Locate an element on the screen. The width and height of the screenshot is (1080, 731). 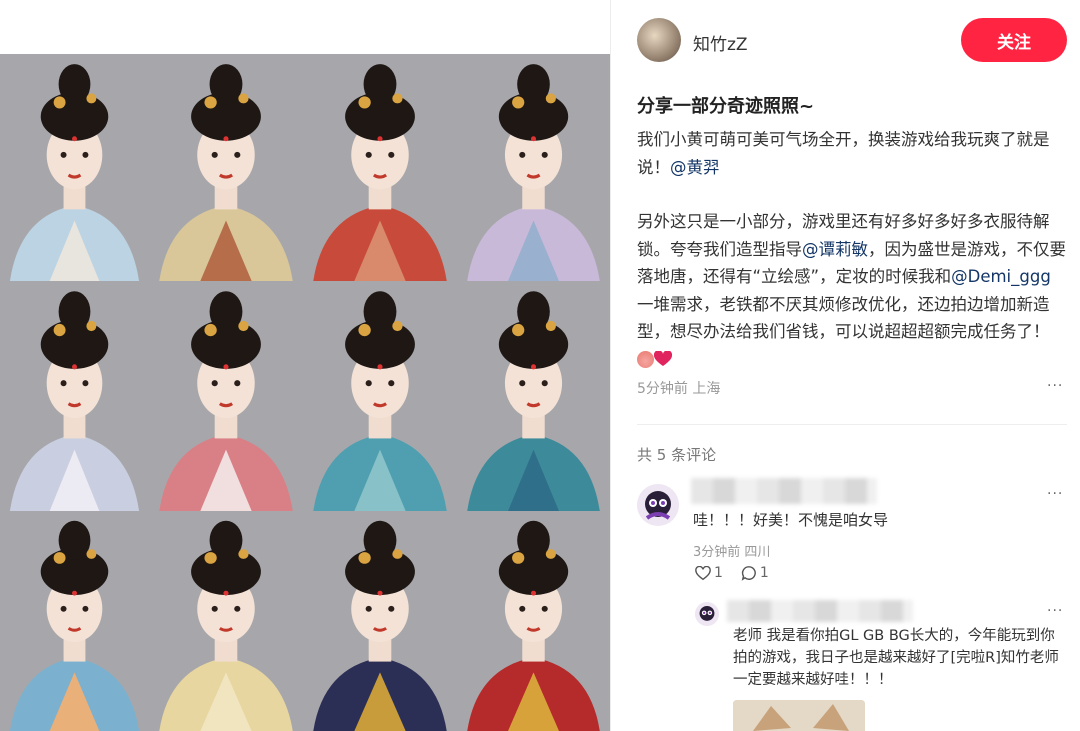
separator is located at coordinates (852, 424).